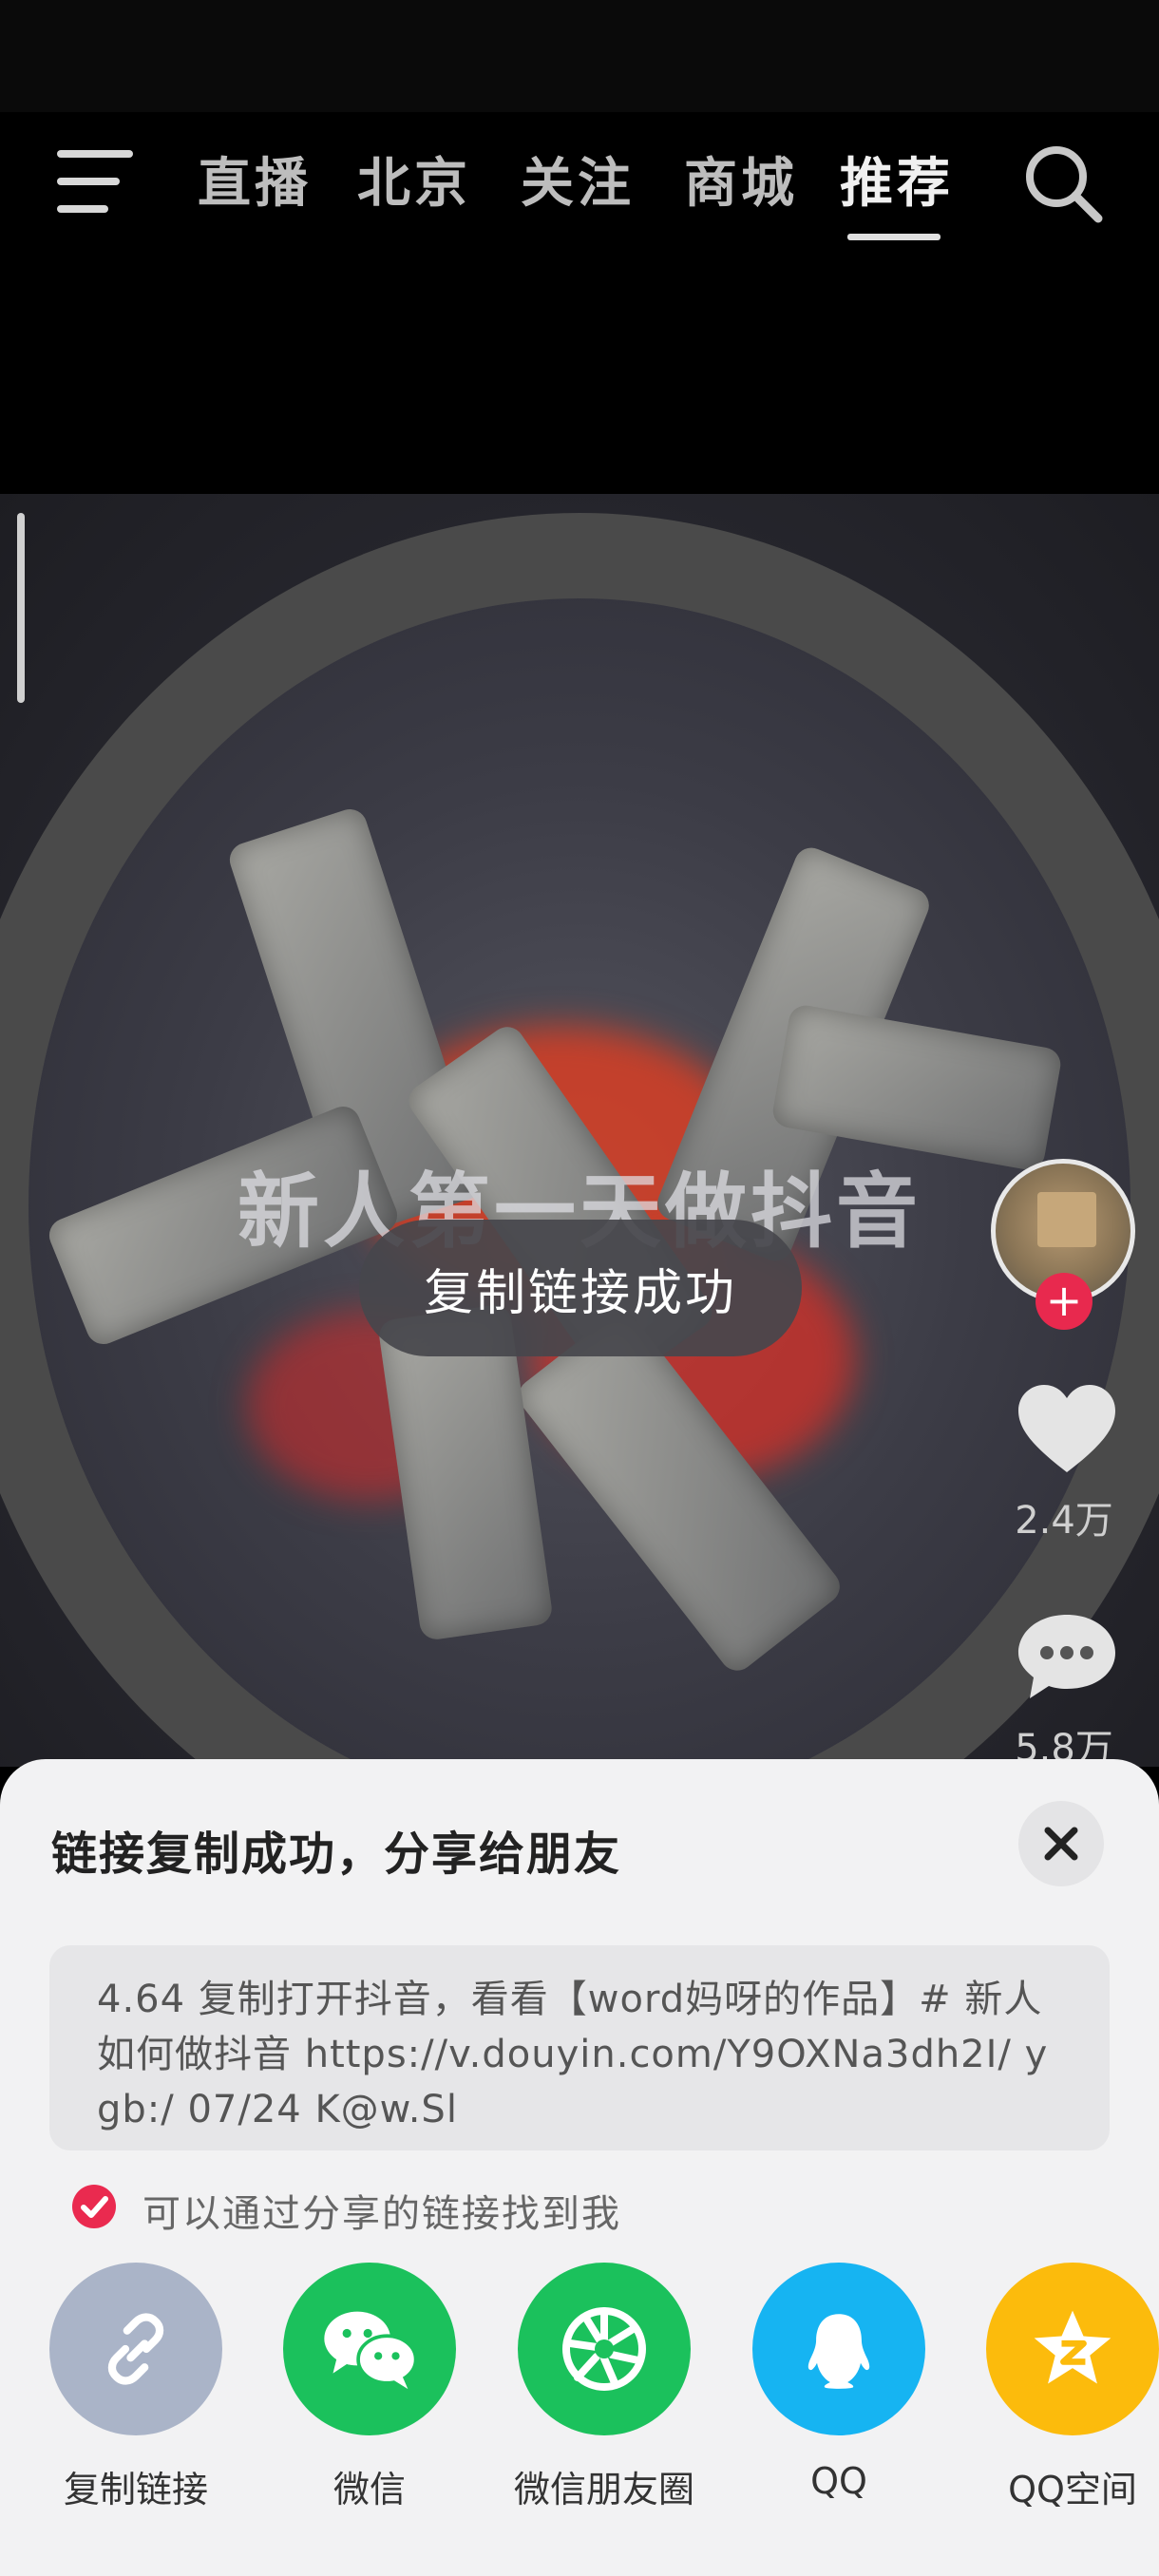 This screenshot has height=2576, width=1159. I want to click on share-option-label: 微信朋友圈, so click(604, 2489).